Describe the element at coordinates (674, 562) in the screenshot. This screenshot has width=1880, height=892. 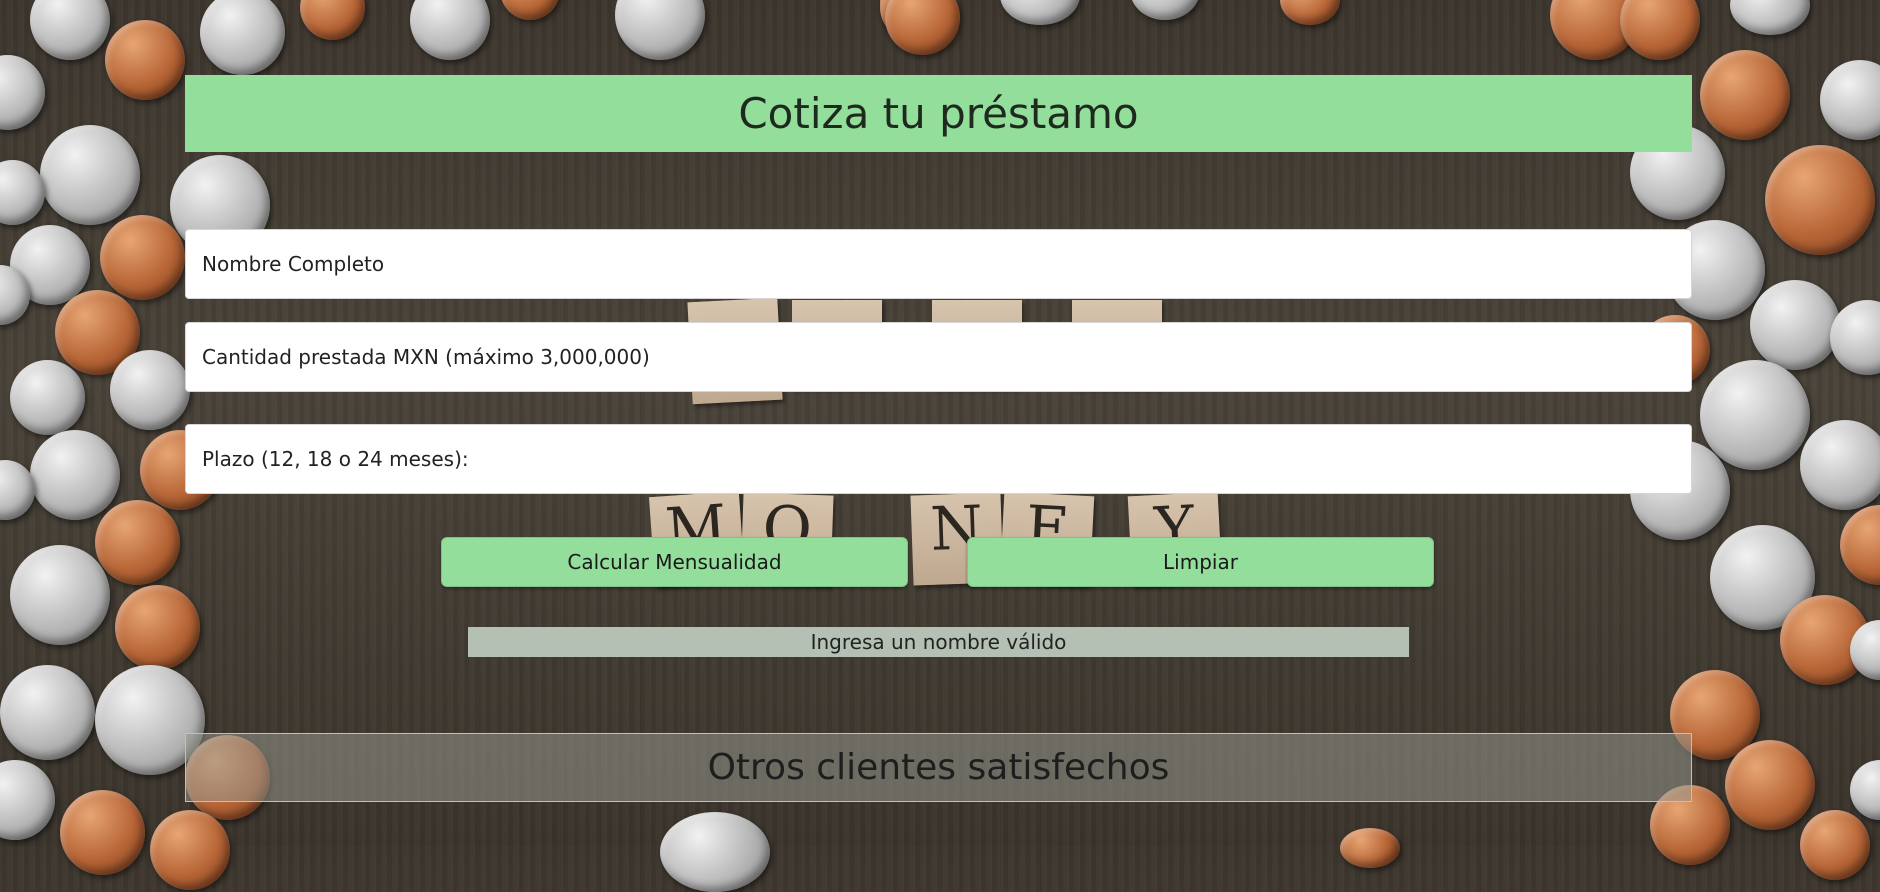
I see `calculate-payment-button: Calcular Mensualidad` at that location.